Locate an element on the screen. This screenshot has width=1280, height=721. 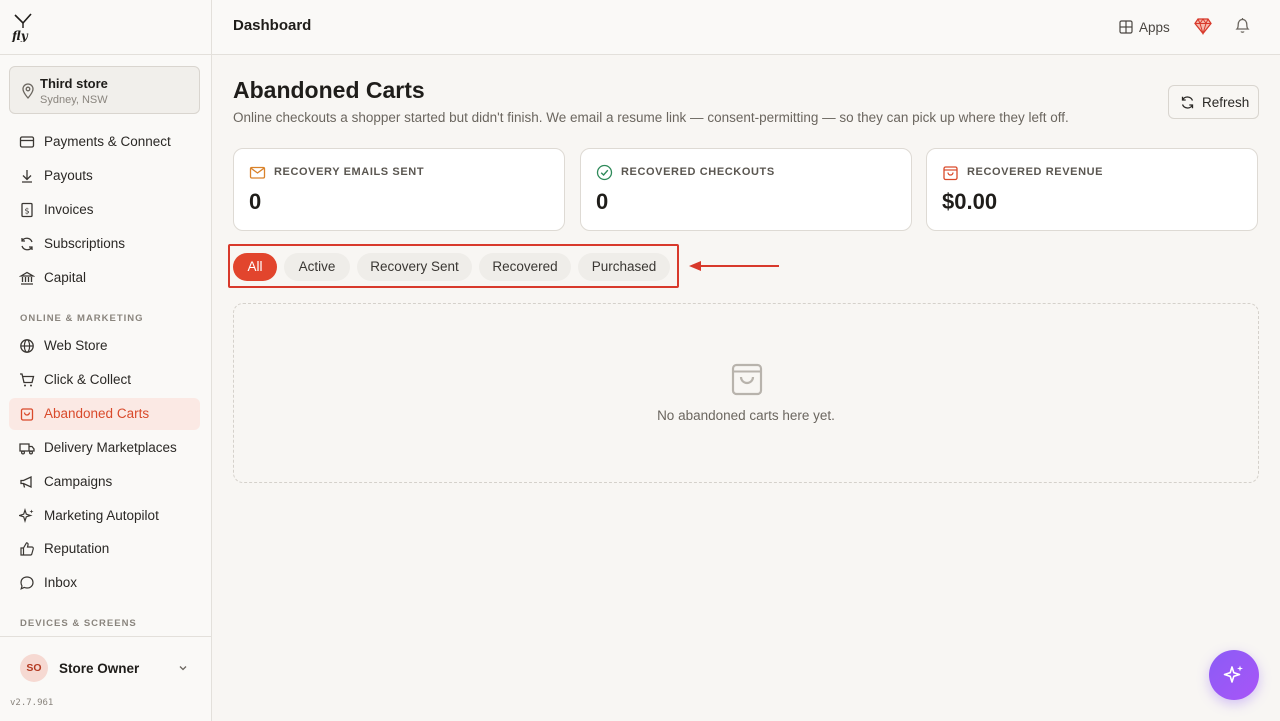
sidebar-item-marketing-autopilot: Marketing Autopilot is located at coordinates (104, 516).